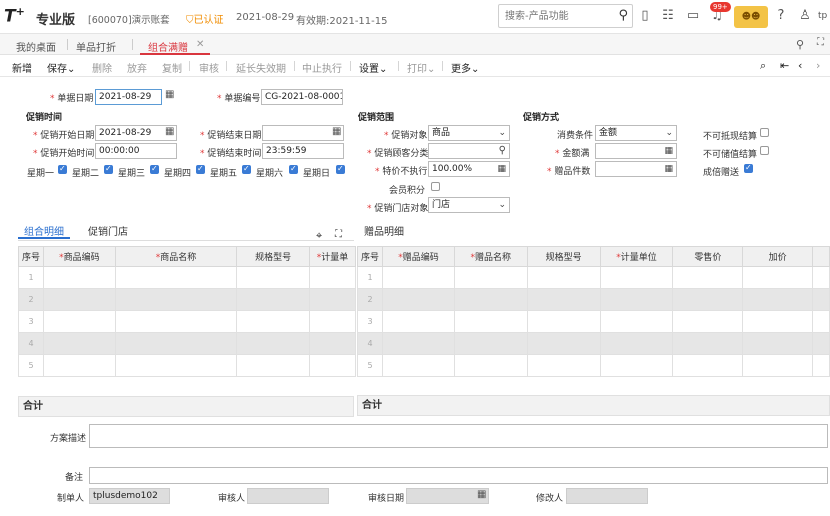 This screenshot has height=516, width=830. I want to click on new-button: 新增, so click(22, 67).